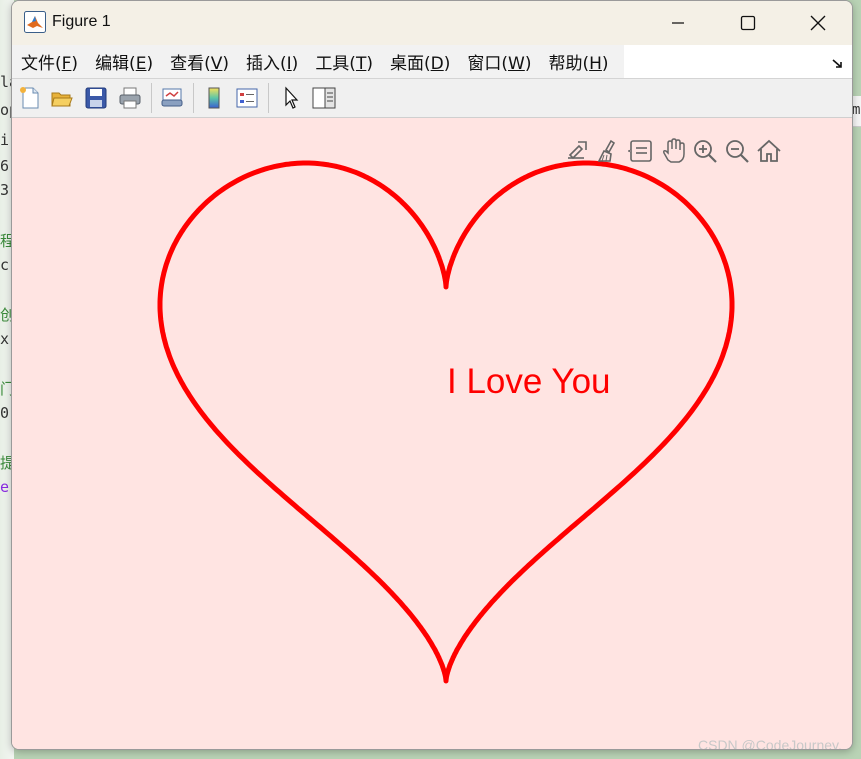 The width and height of the screenshot is (861, 759). What do you see at coordinates (419, 61) in the screenshot?
I see `menu-item-d: 桌面(D)` at bounding box center [419, 61].